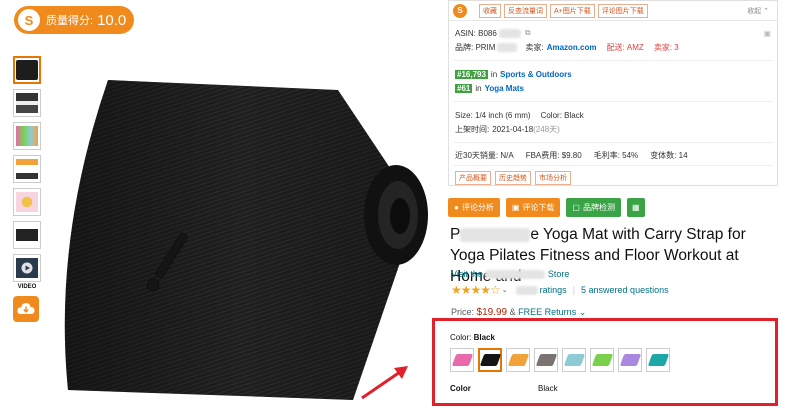  What do you see at coordinates (553, 290) in the screenshot?
I see `ratings-link: ratings` at bounding box center [553, 290].